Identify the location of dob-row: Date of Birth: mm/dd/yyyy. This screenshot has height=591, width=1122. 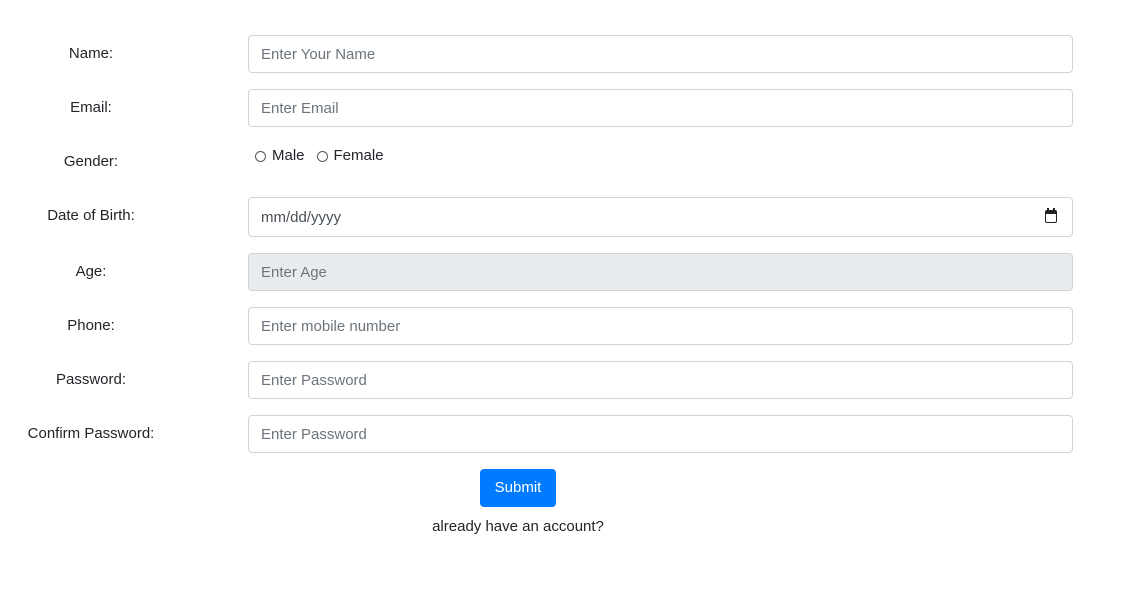
(561, 217).